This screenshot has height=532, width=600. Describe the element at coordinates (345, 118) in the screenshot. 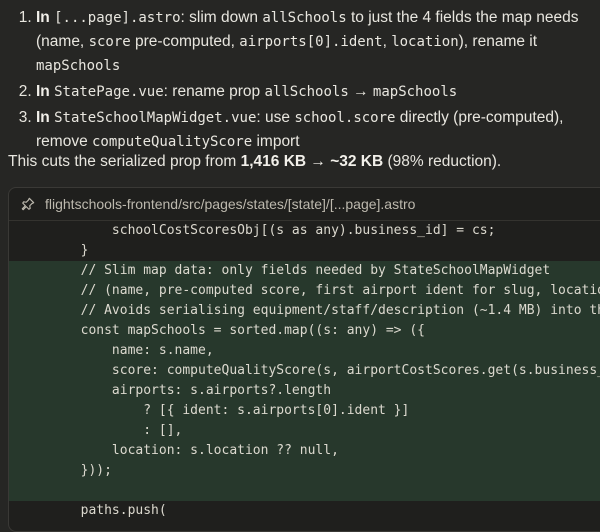

I see `inline-code: school.score` at that location.